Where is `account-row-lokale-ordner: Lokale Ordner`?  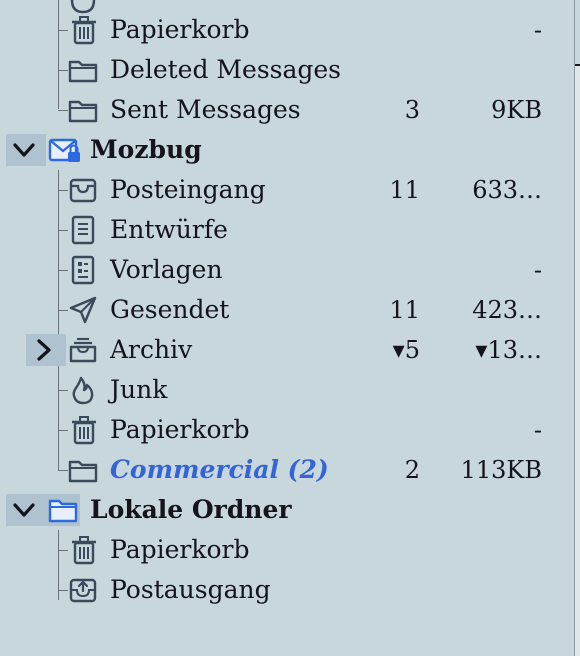 account-row-lokale-ordner: Lokale Ordner is located at coordinates (287, 510).